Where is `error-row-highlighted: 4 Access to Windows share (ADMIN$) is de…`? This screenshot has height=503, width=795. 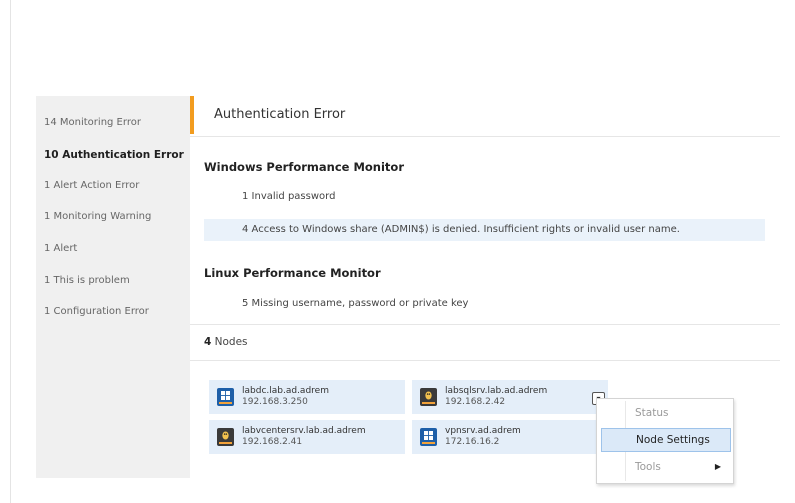
error-row-highlighted: 4 Access to Windows share (ADMIN$) is de… is located at coordinates (484, 230).